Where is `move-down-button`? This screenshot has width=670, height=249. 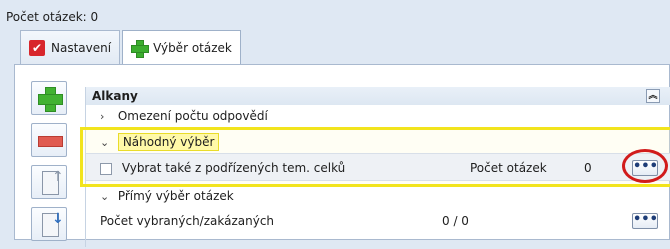
move-down-button is located at coordinates (49, 224).